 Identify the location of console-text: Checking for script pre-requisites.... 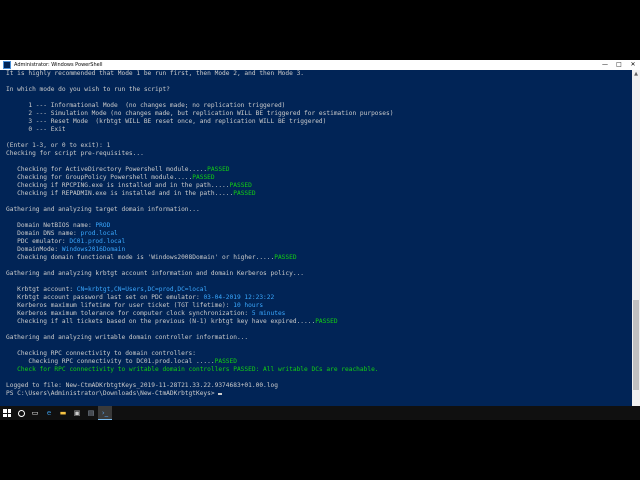
(75, 153).